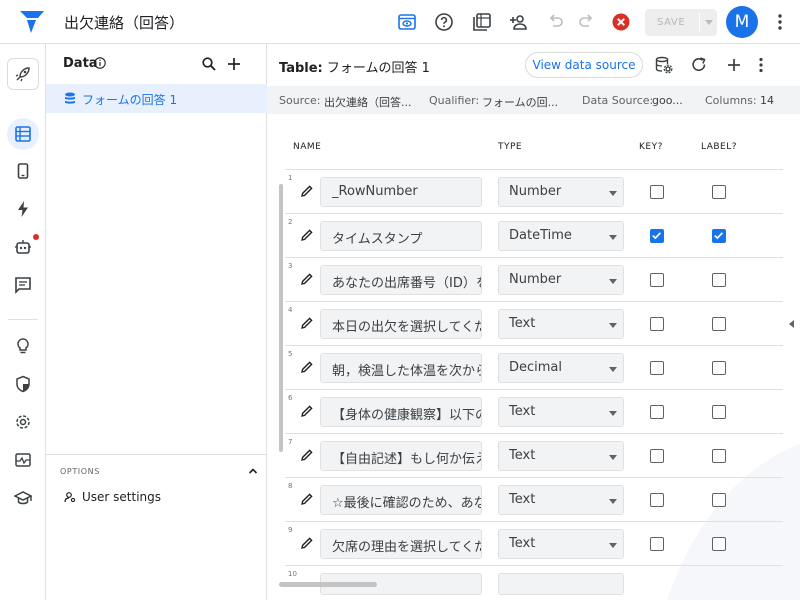 This screenshot has height=600, width=800. Describe the element at coordinates (401, 280) in the screenshot. I see `column-name-field: あなたの出席番号（ID）を` at that location.